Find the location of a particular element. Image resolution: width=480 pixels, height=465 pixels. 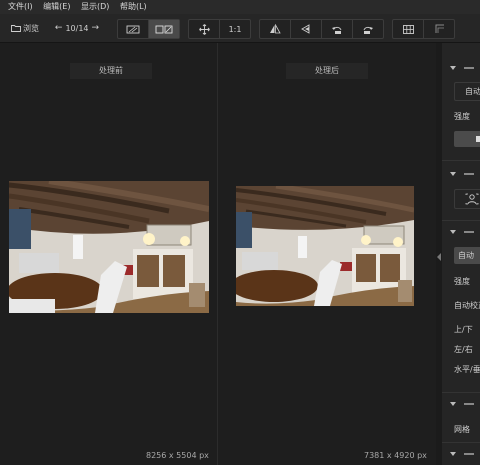

rotate-left-button is located at coordinates (337, 29).